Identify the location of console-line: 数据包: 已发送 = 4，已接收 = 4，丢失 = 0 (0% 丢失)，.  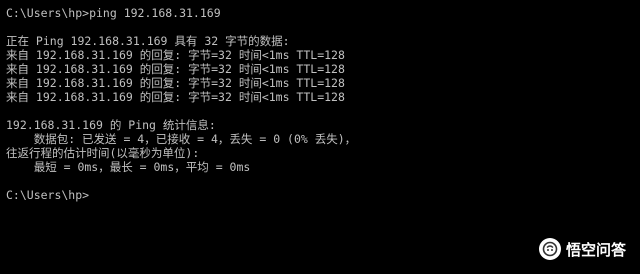
(181, 139).